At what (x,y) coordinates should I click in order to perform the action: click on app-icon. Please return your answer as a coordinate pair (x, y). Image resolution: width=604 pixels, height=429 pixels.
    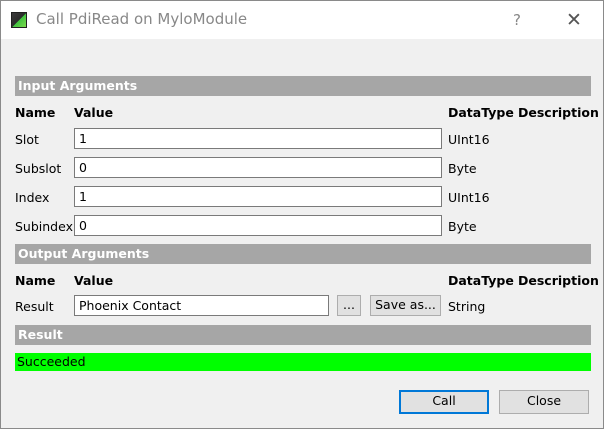
    Looking at the image, I should click on (19, 20).